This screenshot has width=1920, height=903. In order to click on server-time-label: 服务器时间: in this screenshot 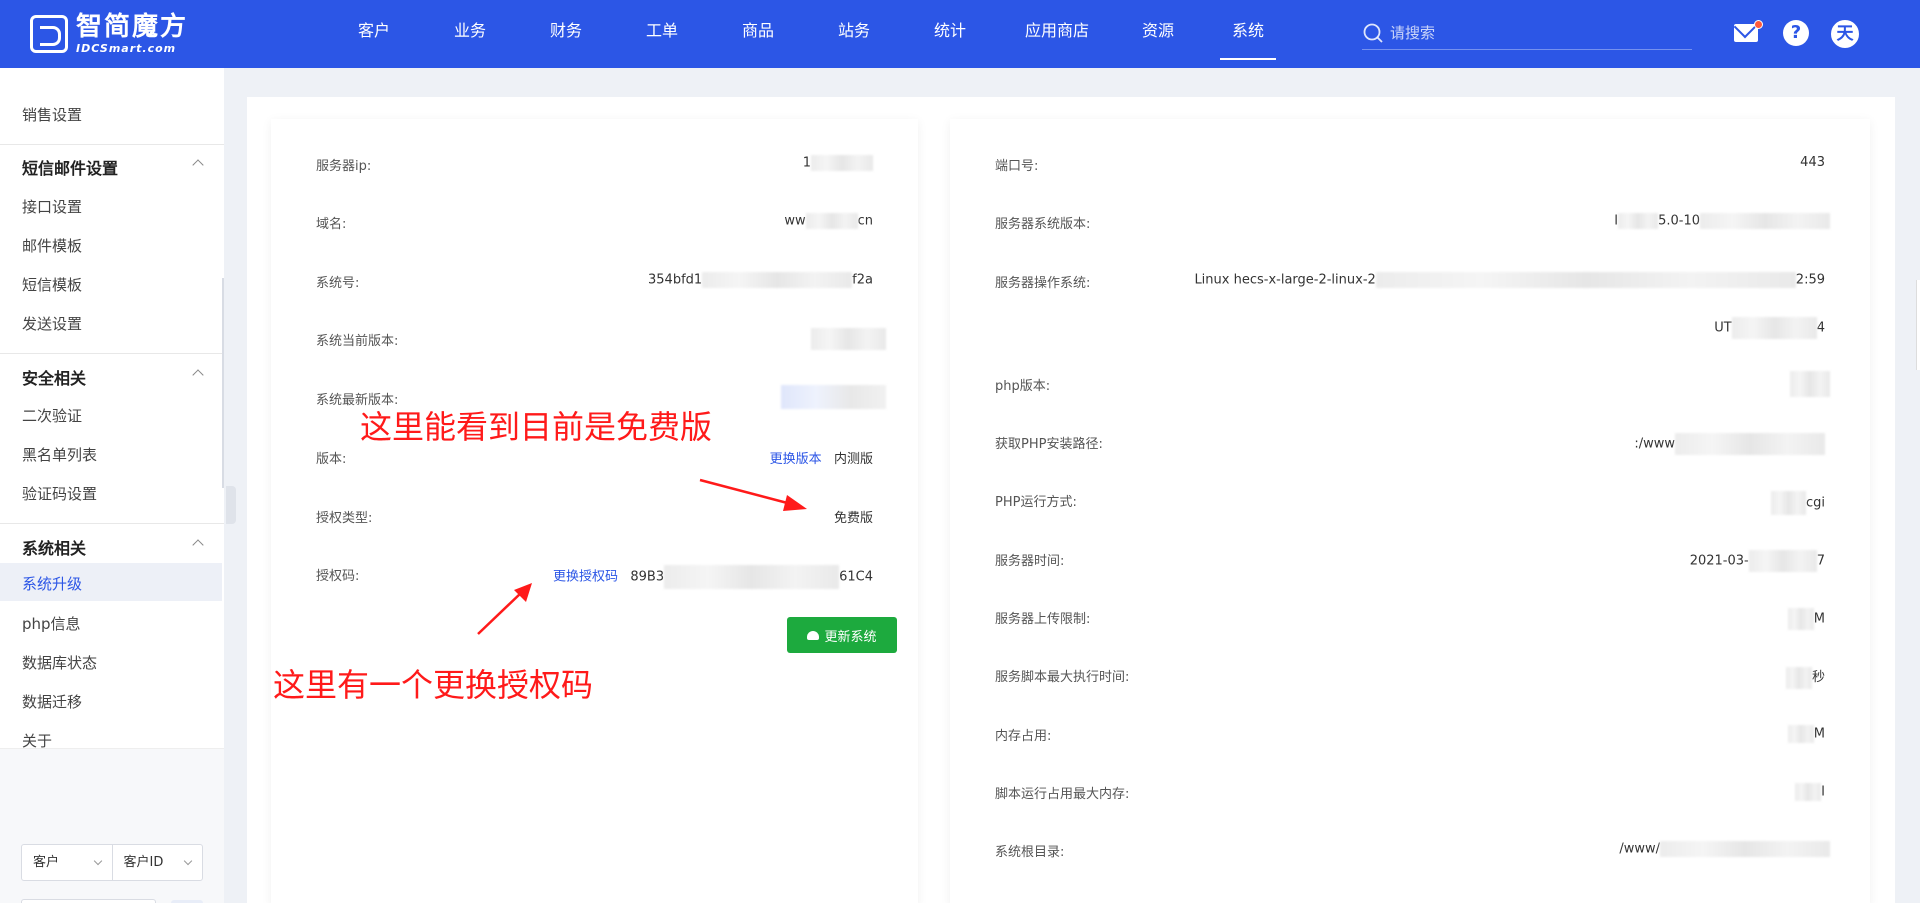, I will do `click(1030, 561)`.